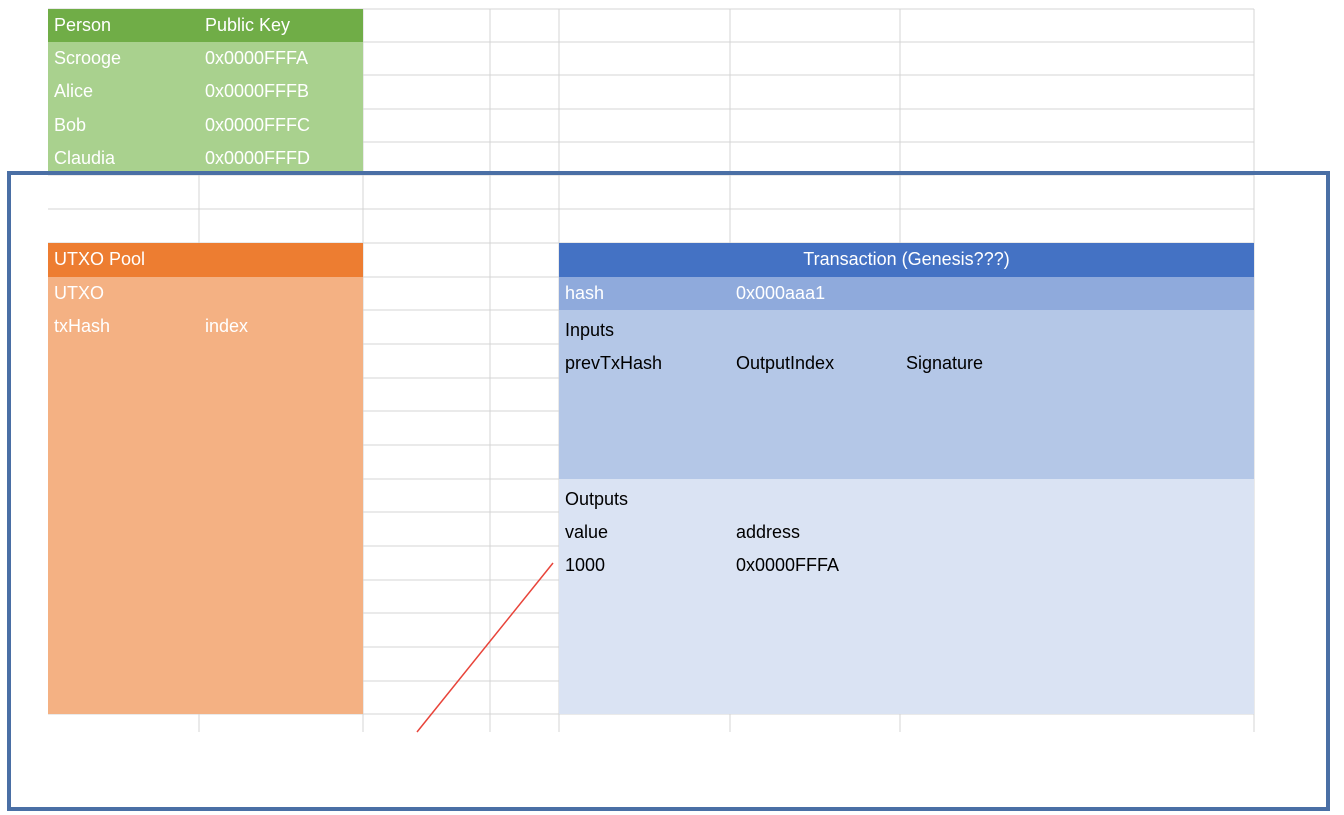 This screenshot has height=815, width=1344. What do you see at coordinates (906, 260) in the screenshot?
I see `transaction-title: Transaction (Genesis???)` at bounding box center [906, 260].